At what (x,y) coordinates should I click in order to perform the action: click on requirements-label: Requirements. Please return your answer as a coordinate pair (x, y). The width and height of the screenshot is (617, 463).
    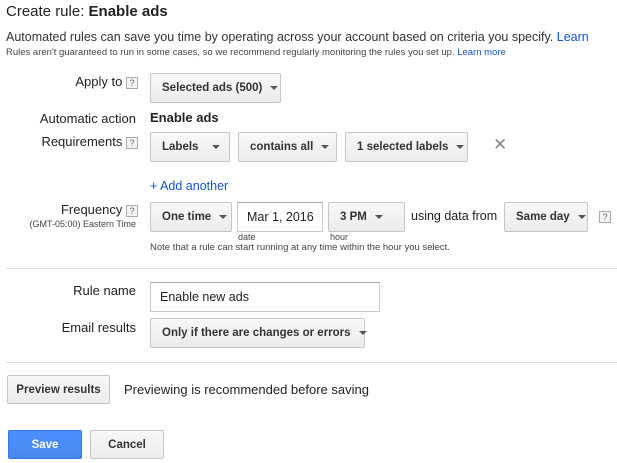
    Looking at the image, I should click on (82, 141).